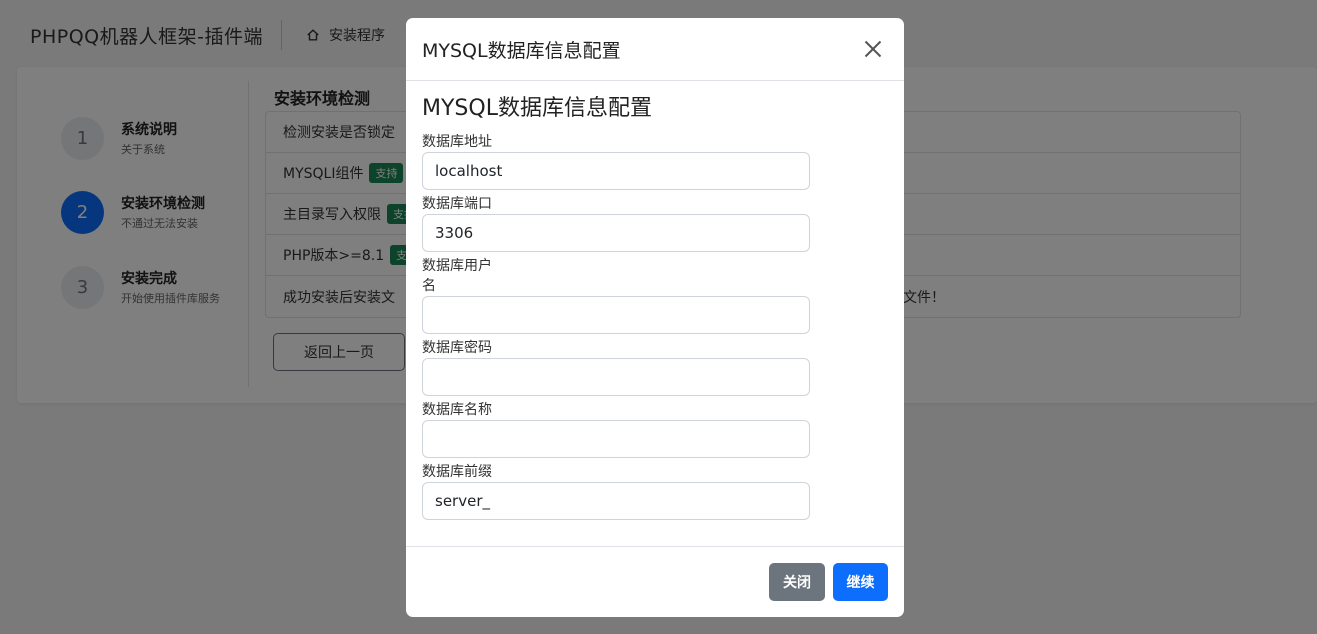 This screenshot has width=1317, height=634. Describe the element at coordinates (457, 204) in the screenshot. I see `db-port-label: 数据库端口` at that location.